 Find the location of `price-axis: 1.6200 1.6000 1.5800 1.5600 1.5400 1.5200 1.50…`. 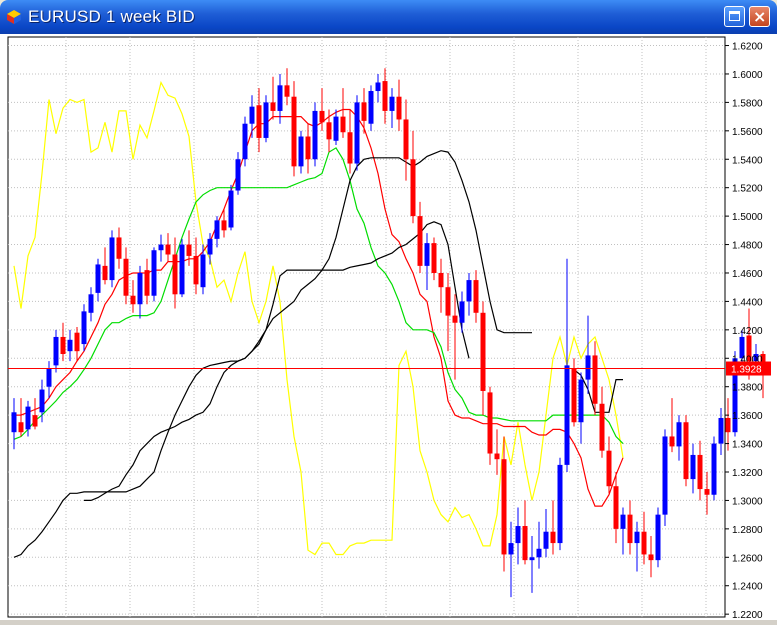

price-axis: 1.6200 1.6000 1.5800 1.5600 1.5400 1.5200 1.50… is located at coordinates (744, 331).